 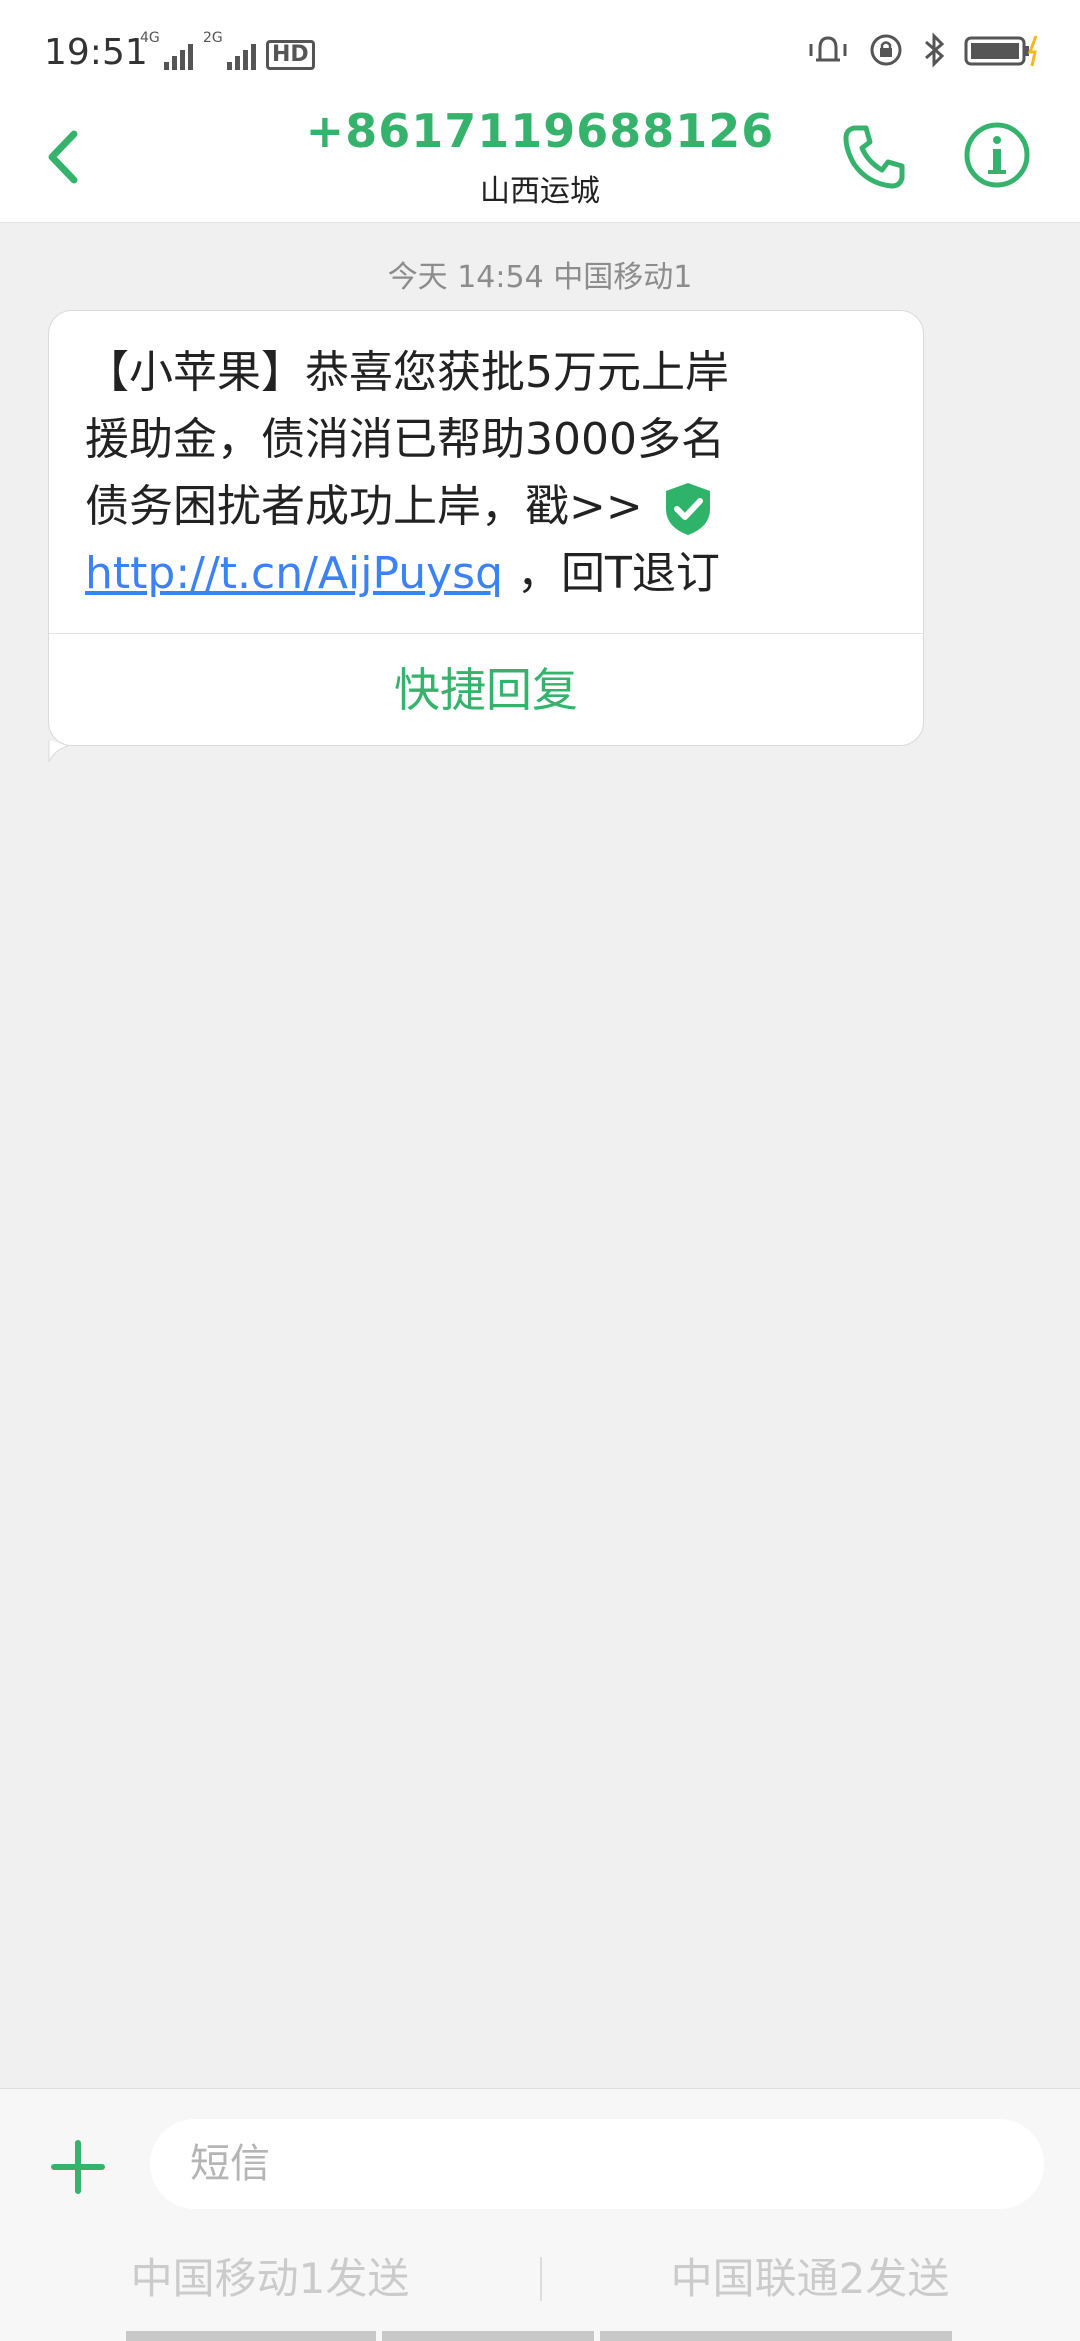 I want to click on battery-icon, so click(x=1001, y=51).